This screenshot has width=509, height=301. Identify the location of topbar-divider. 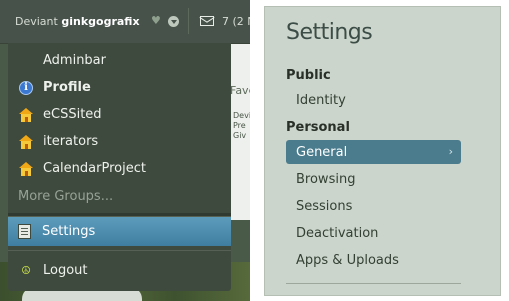
(188, 21).